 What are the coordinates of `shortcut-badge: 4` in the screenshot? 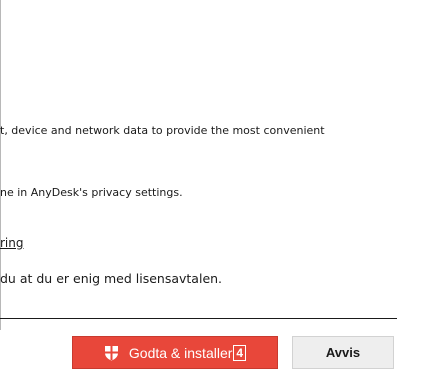 It's located at (240, 352).